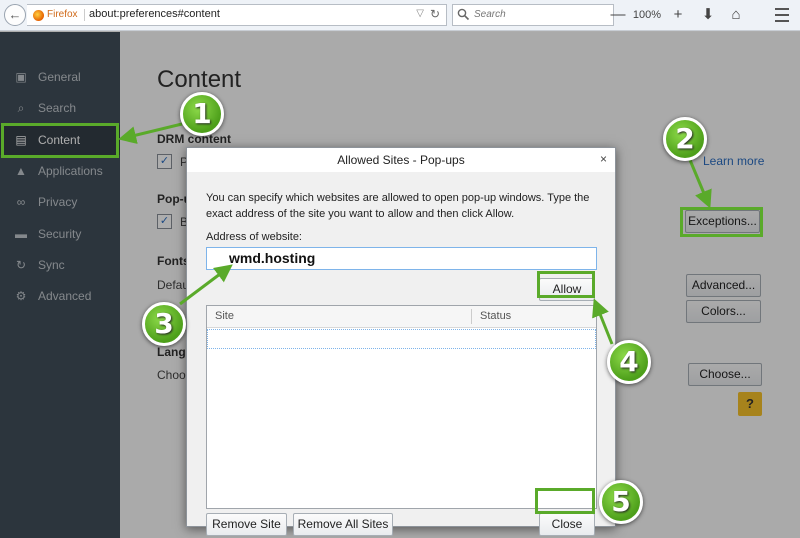 This screenshot has height=538, width=800. I want to click on back-button: ←, so click(15, 15).